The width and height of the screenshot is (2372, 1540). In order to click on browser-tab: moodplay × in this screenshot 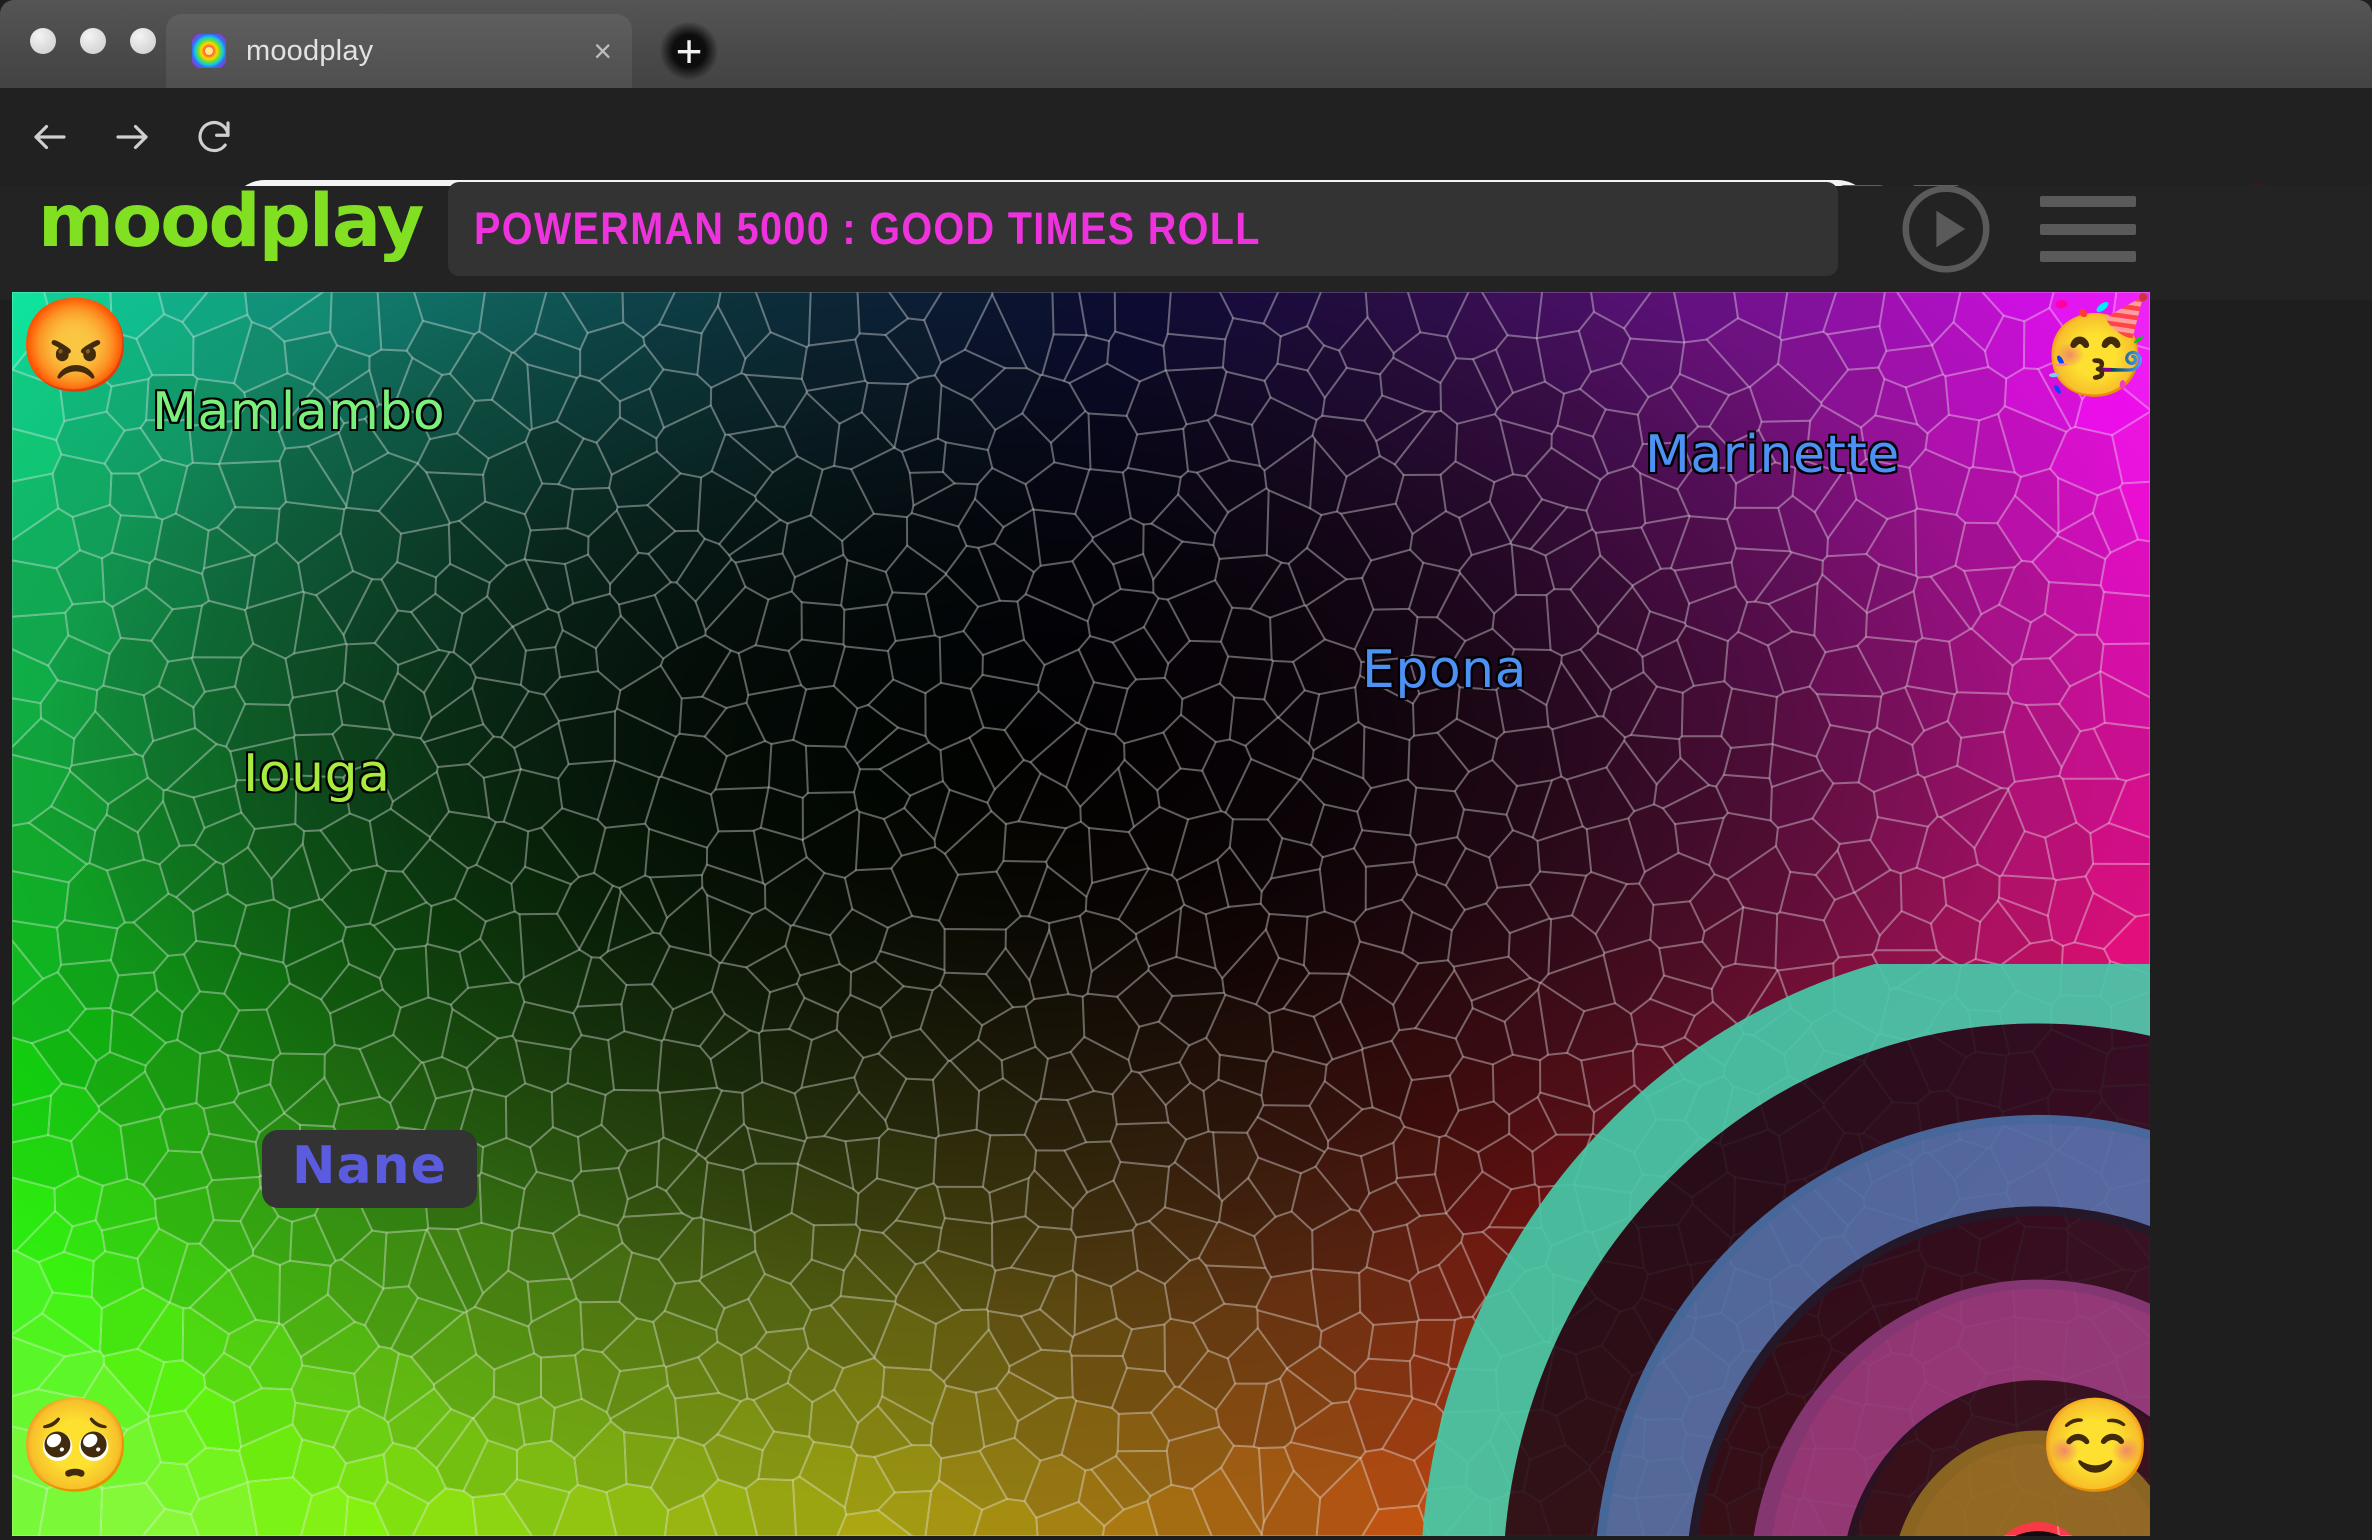, I will do `click(399, 51)`.